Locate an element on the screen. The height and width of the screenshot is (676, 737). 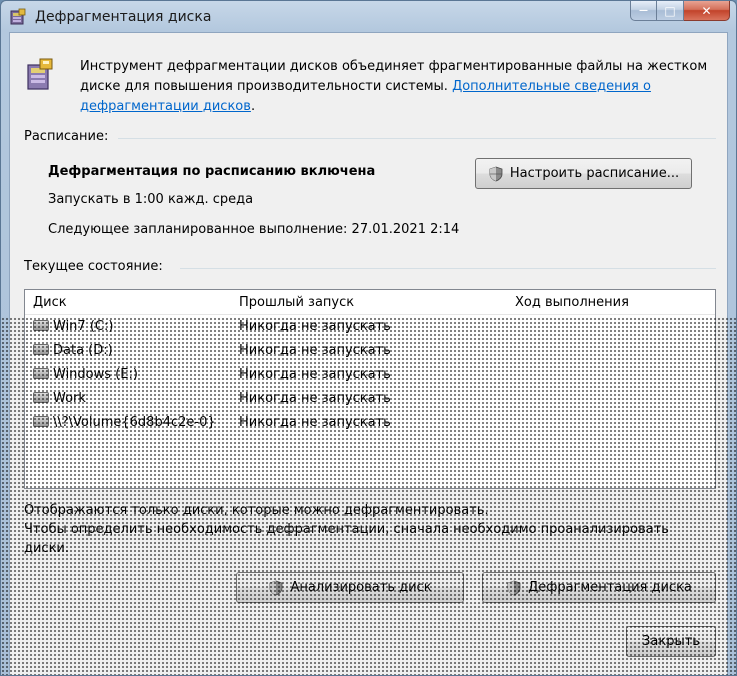
schedule-divider is located at coordinates (417, 138).